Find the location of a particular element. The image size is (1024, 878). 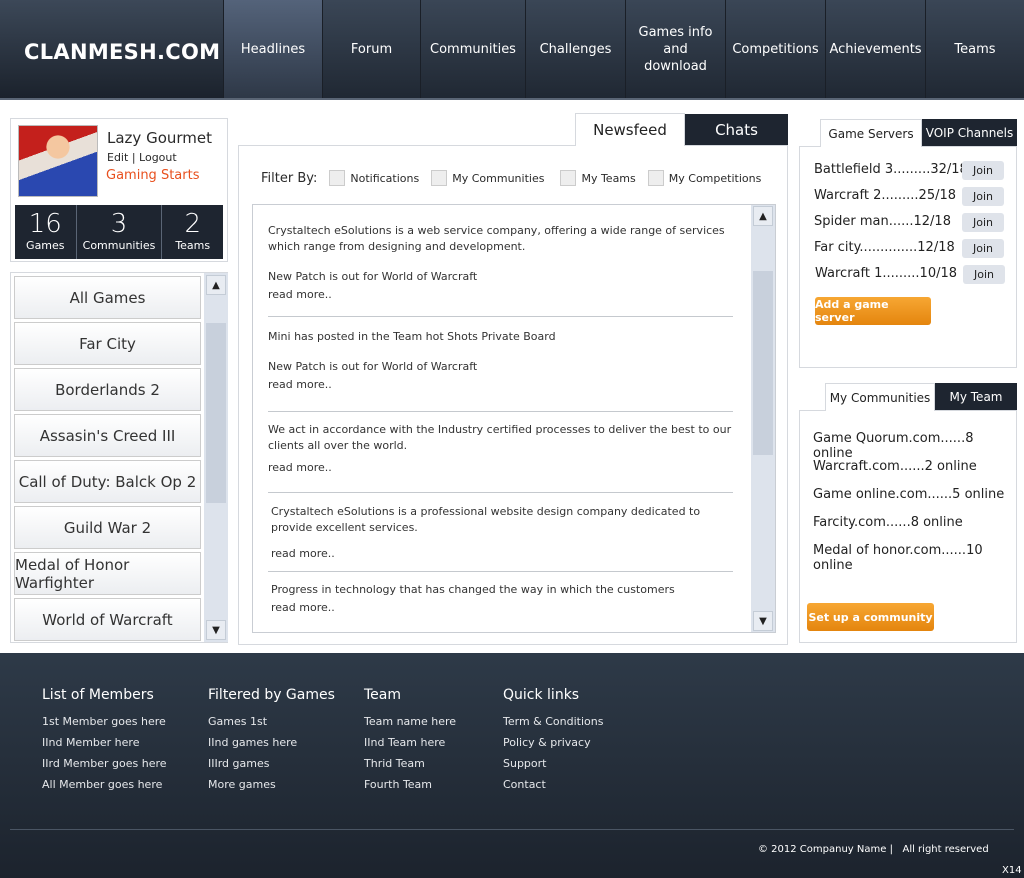

tab-game-servers: Game Servers is located at coordinates (871, 133).